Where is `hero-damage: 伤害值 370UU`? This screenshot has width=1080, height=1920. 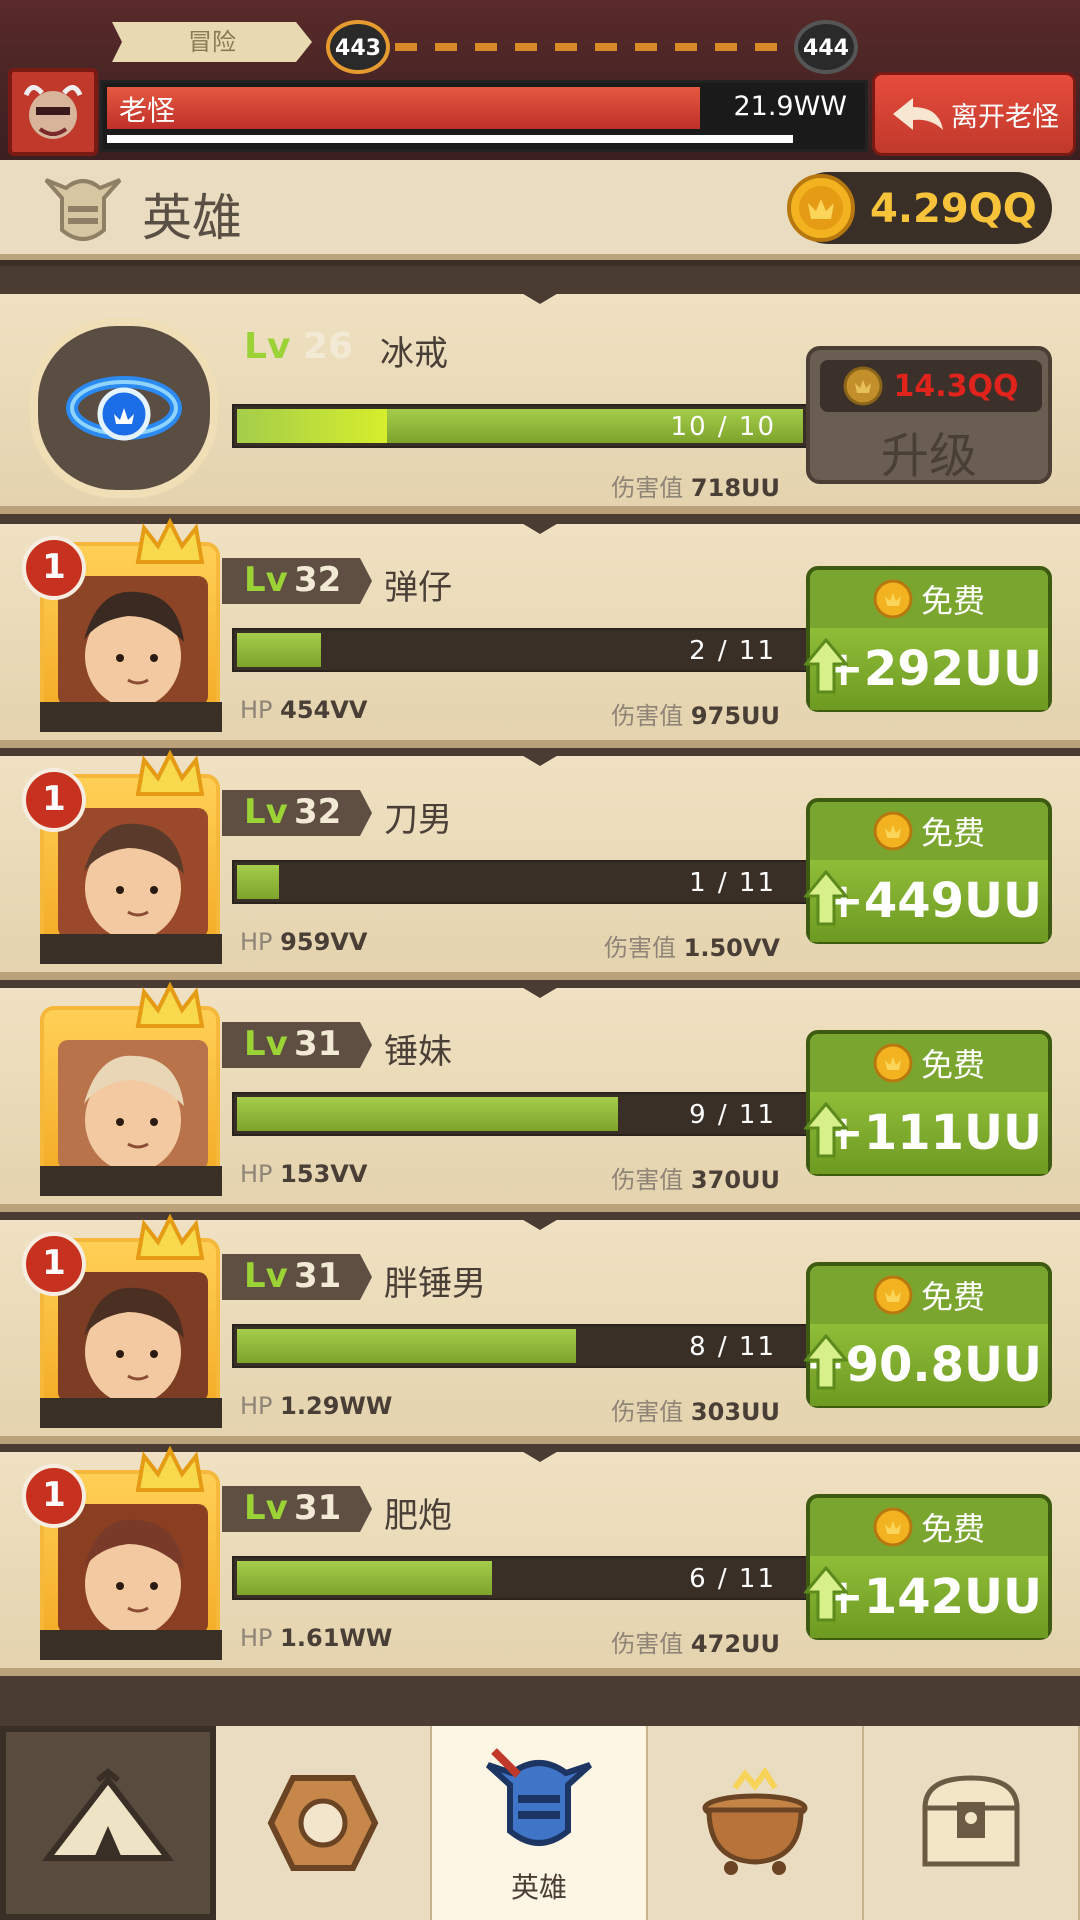
hero-damage: 伤害值 370UU is located at coordinates (695, 1177).